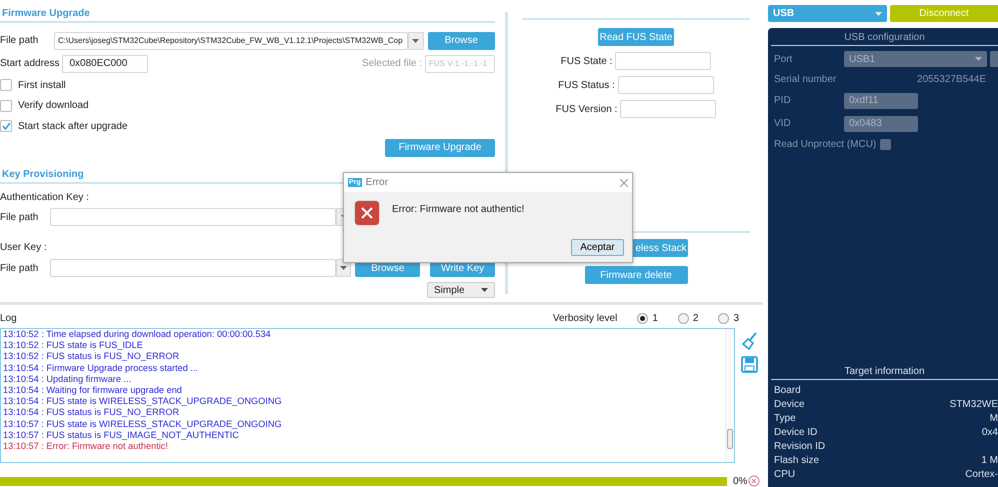 The image size is (998, 487). Describe the element at coordinates (884, 373) in the screenshot. I see `panel-title: Target information` at that location.